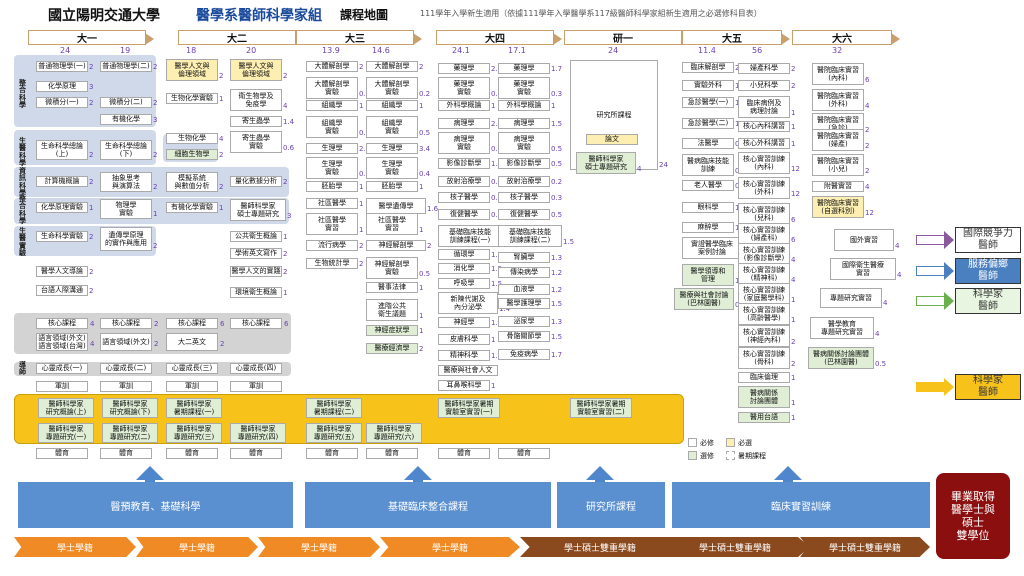  What do you see at coordinates (464, 339) in the screenshot?
I see `course-88: 皮膚科學` at bounding box center [464, 339].